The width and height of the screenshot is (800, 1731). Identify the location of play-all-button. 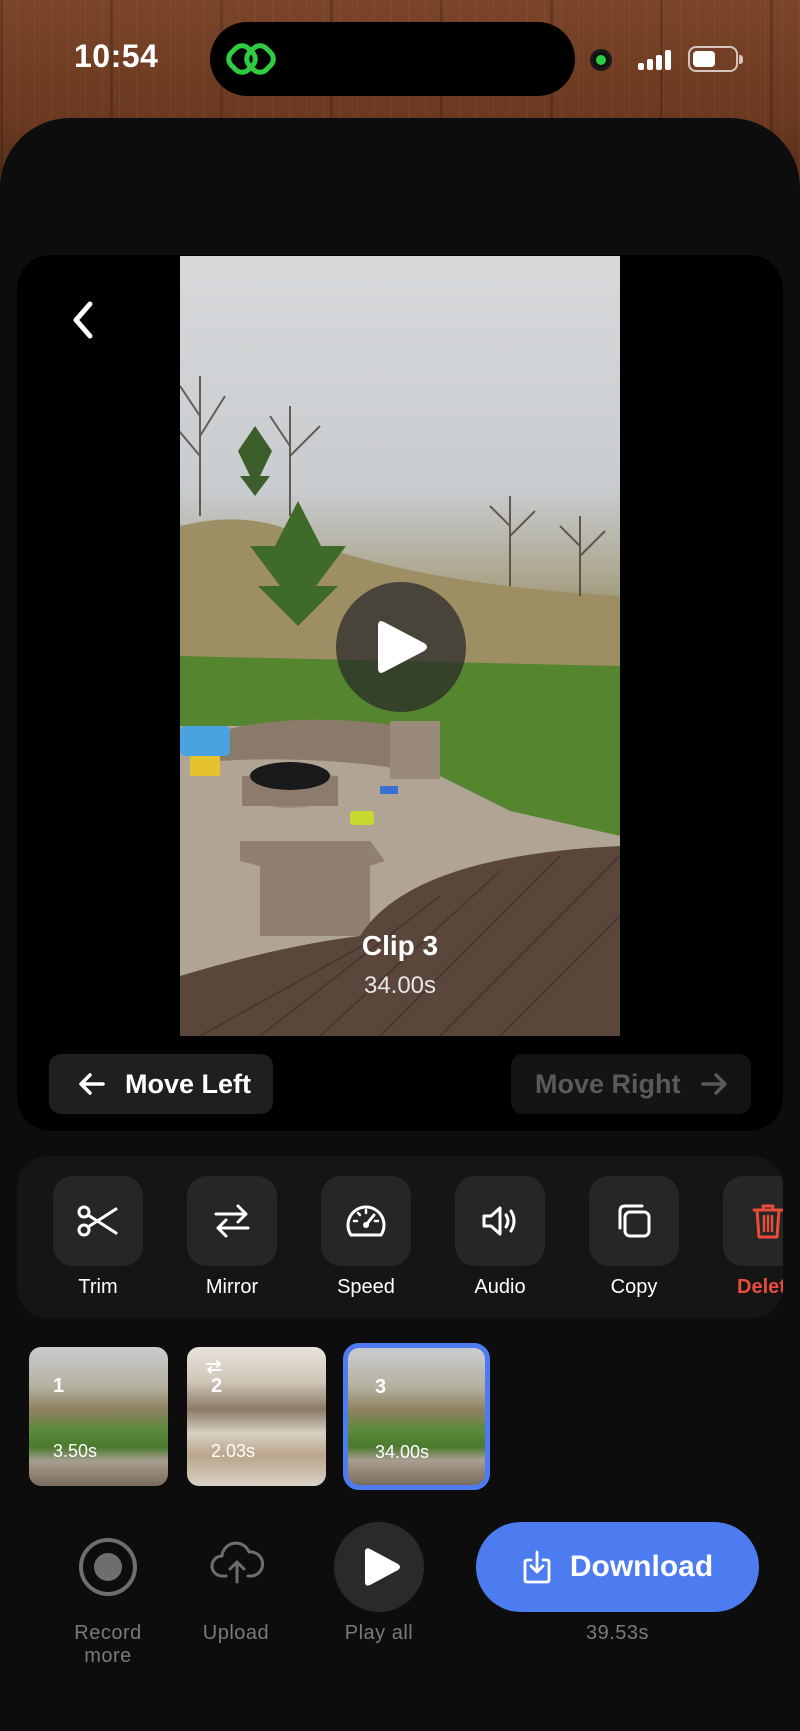
(379, 1567).